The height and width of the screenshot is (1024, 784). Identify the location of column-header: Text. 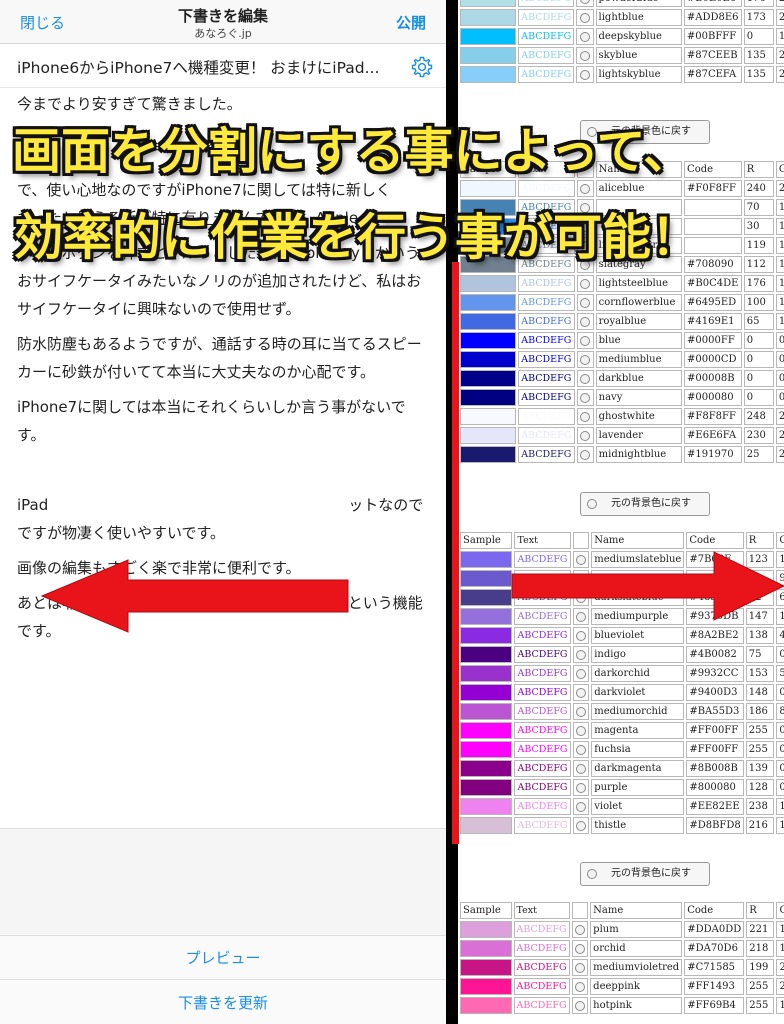
(542, 540).